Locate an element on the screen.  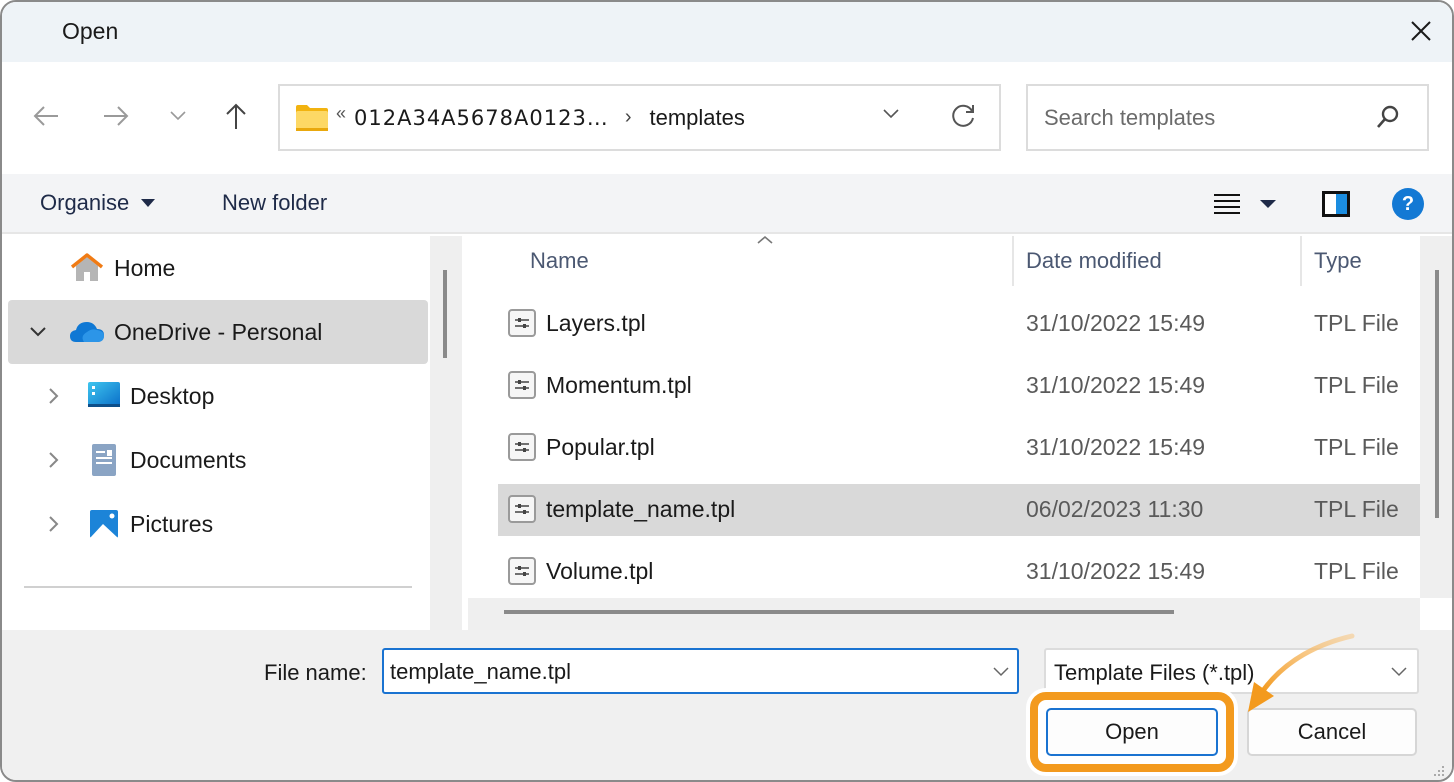
sidebar-divider is located at coordinates (218, 587).